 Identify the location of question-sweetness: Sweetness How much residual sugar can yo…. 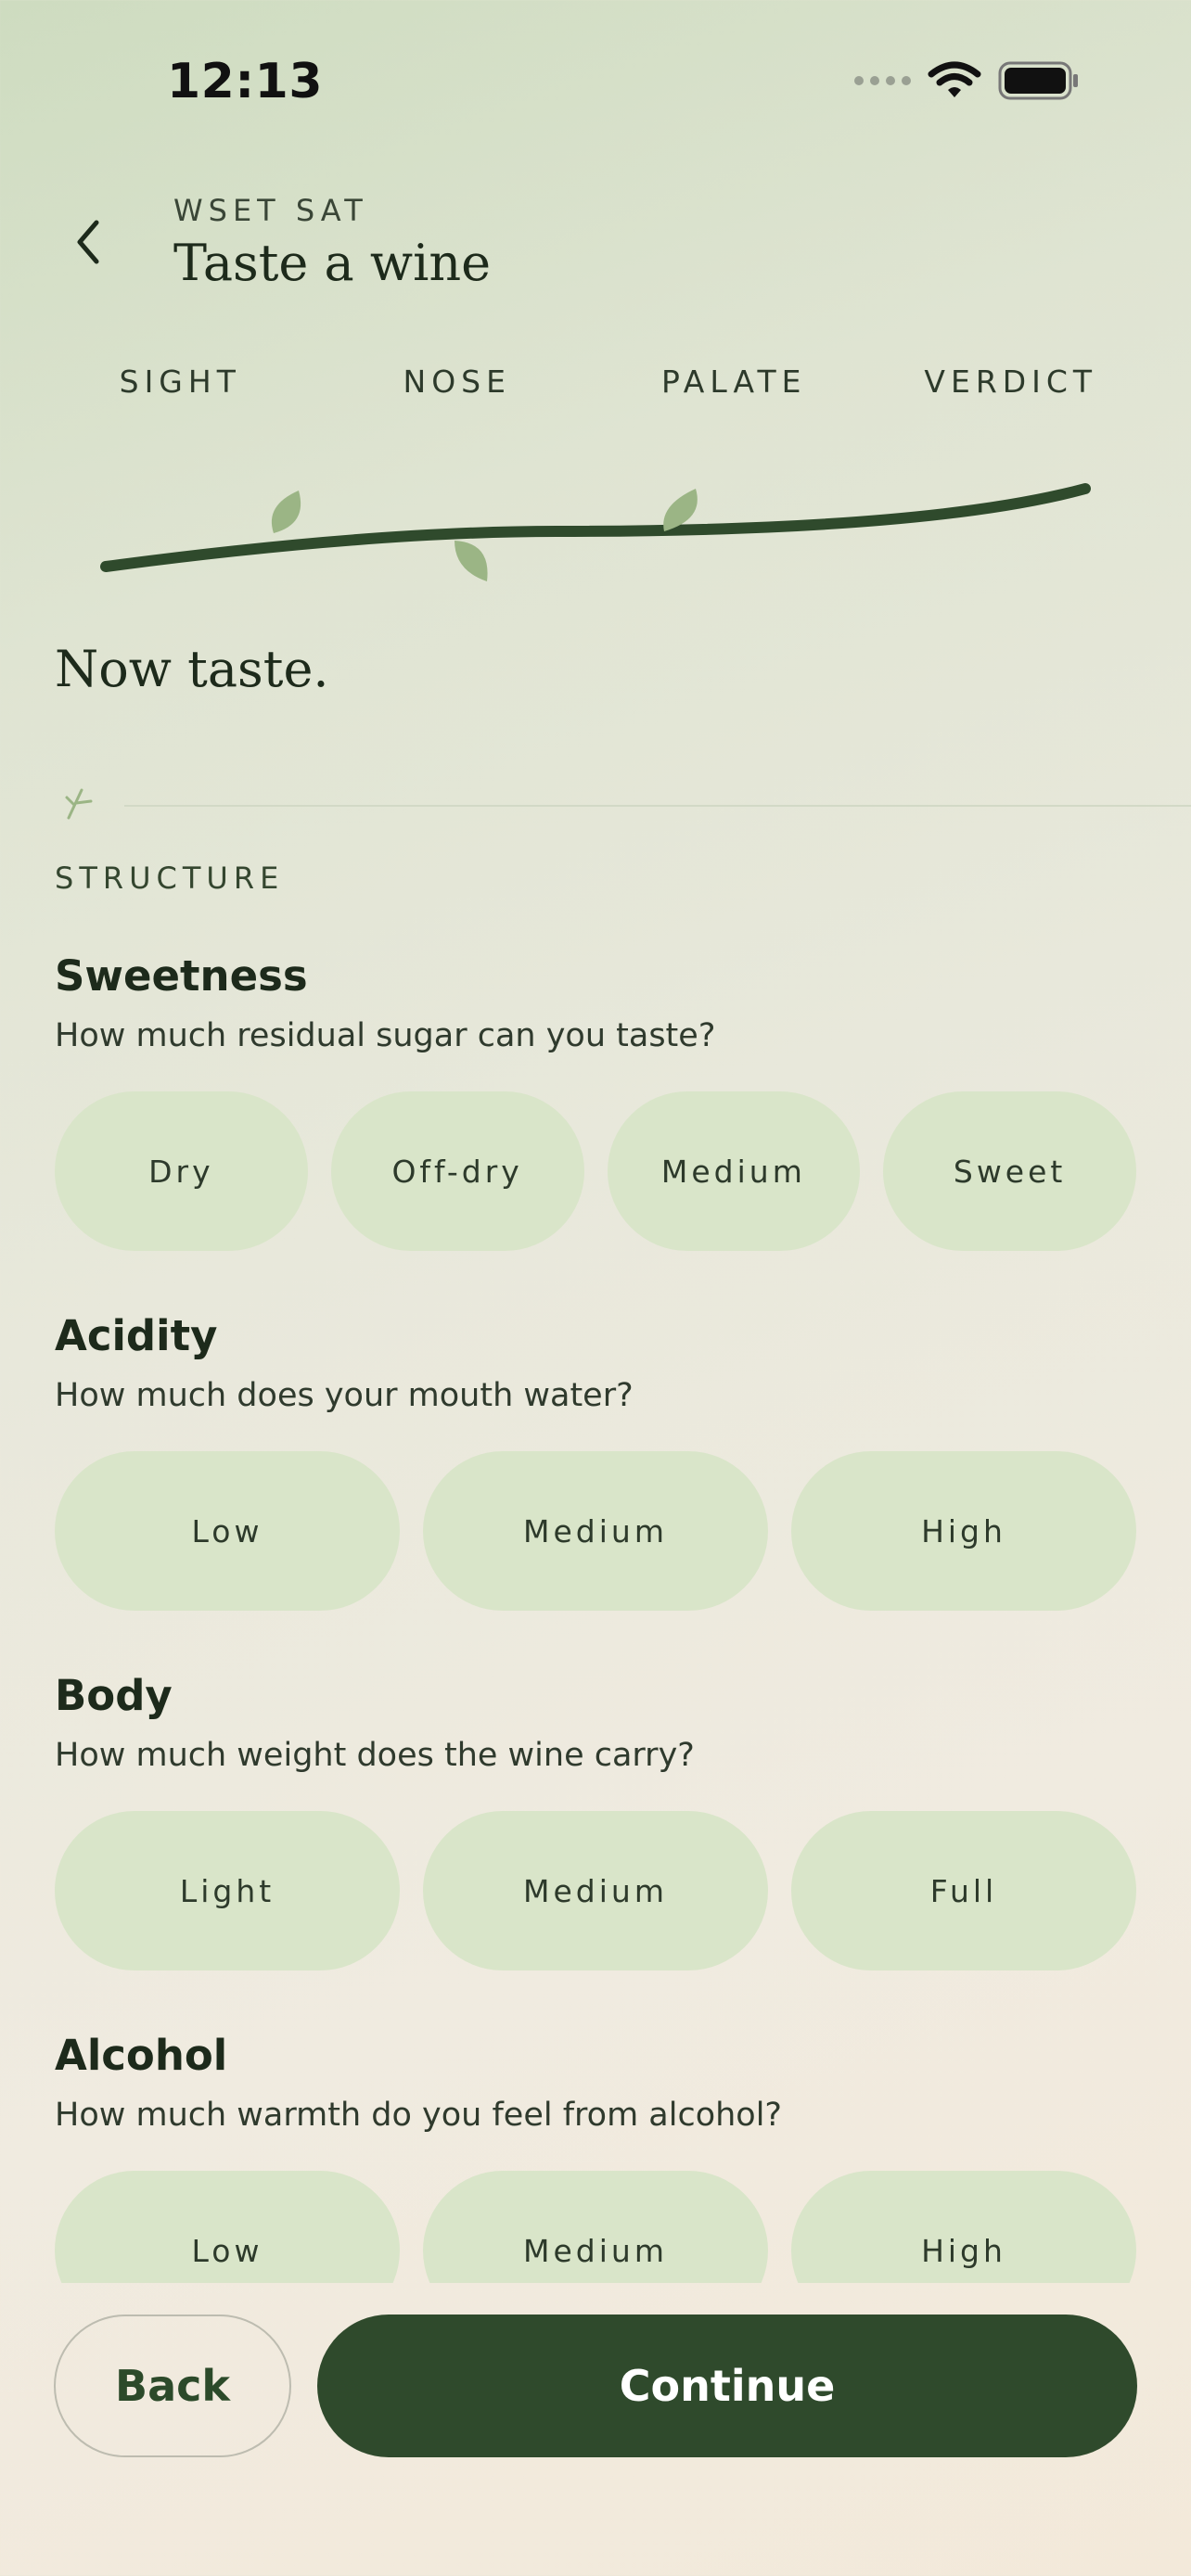
(595, 1101).